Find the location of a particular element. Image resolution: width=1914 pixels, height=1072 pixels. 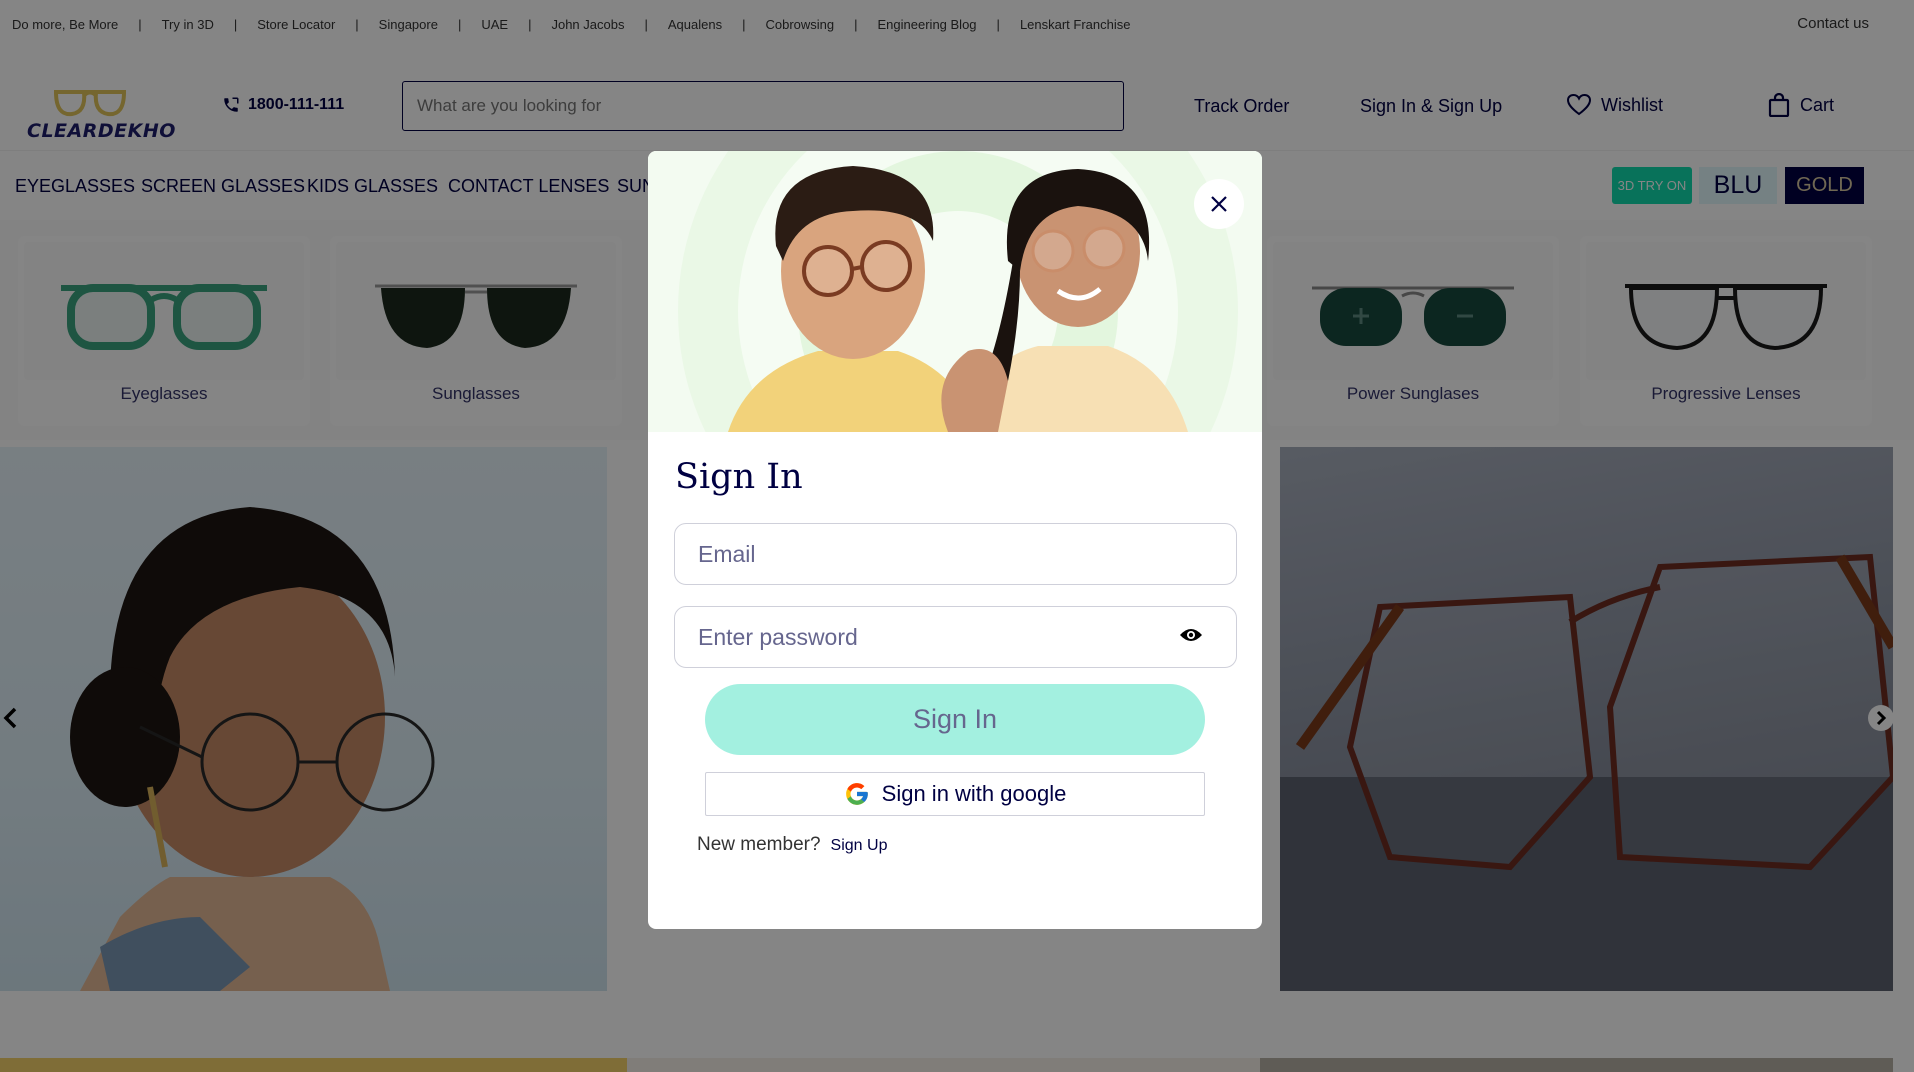

google-button-label: Sign in with google is located at coordinates (974, 793).